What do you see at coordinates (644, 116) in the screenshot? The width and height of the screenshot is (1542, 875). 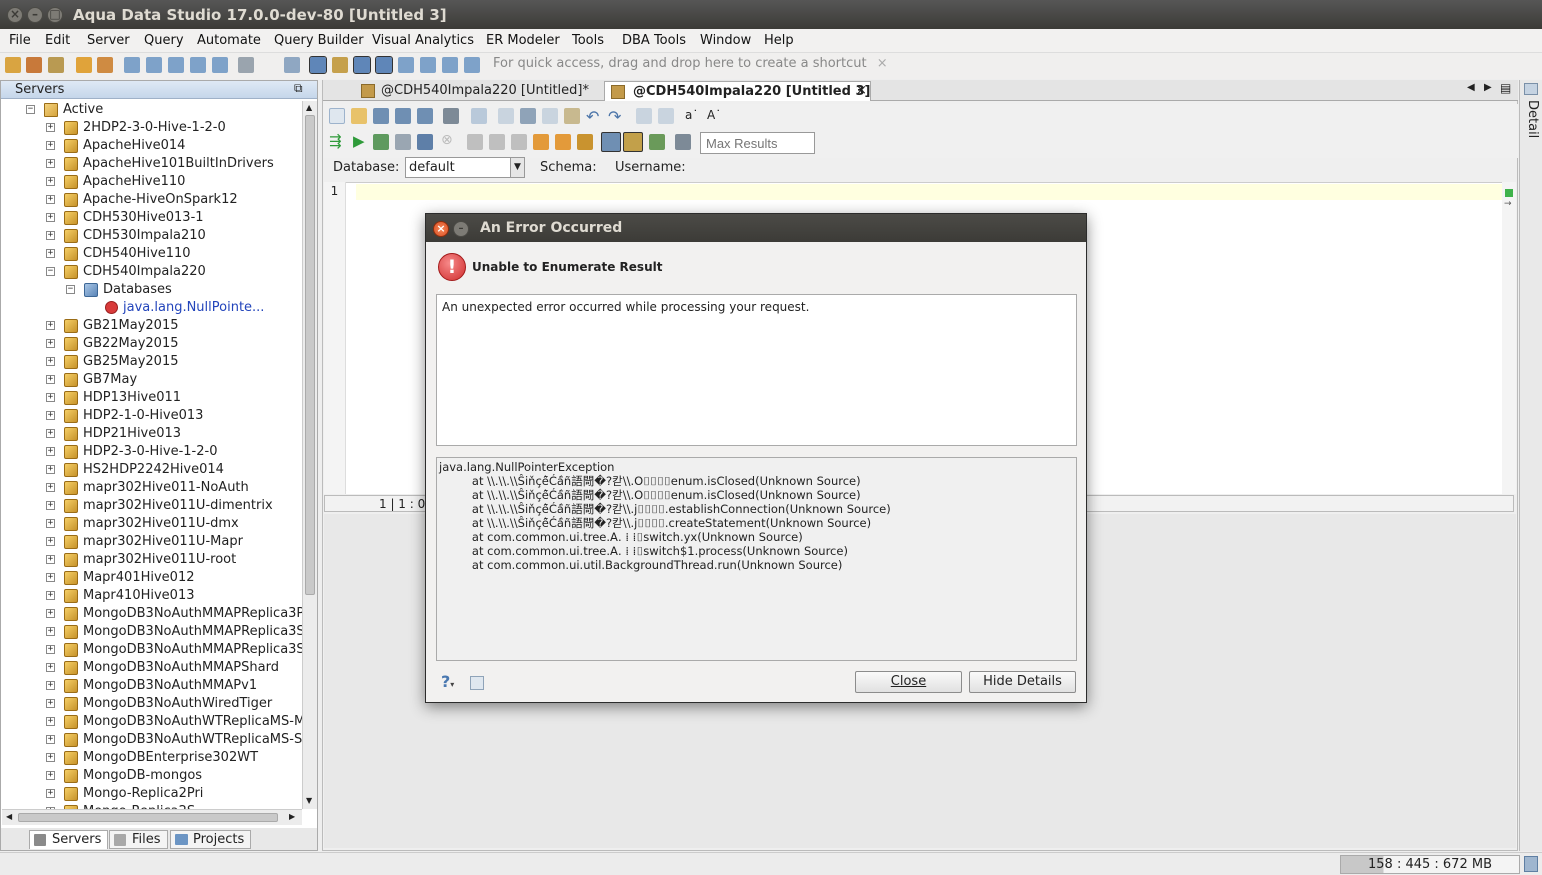 I see `find-icon` at bounding box center [644, 116].